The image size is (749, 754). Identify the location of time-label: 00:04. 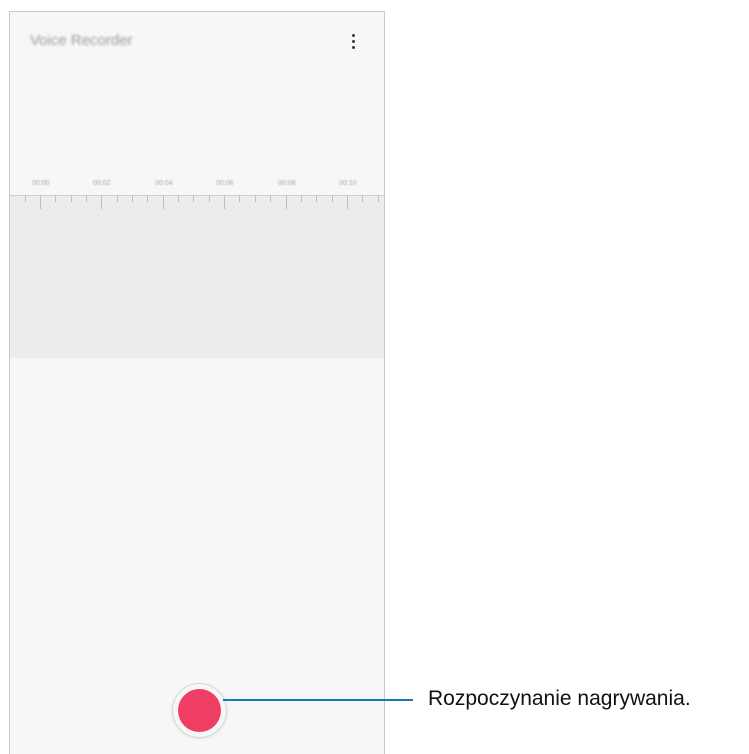
(164, 183).